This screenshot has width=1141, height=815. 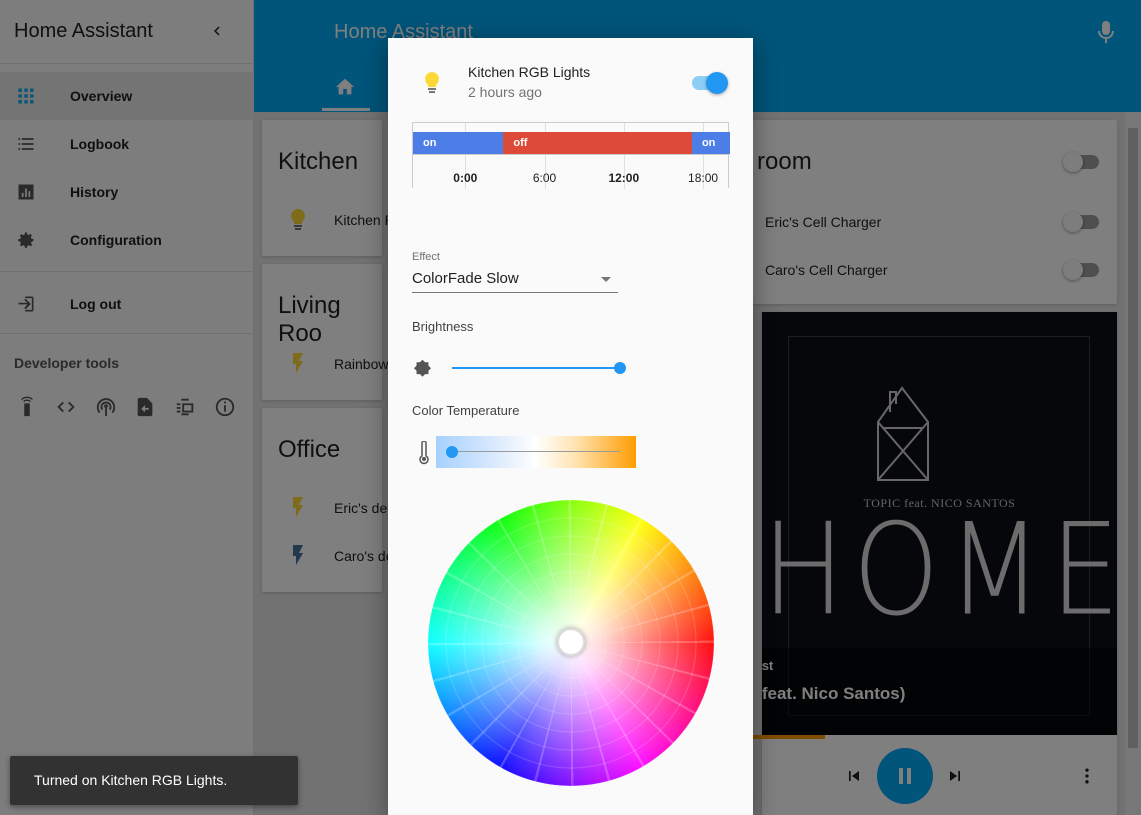 What do you see at coordinates (465, 178) in the screenshot?
I see `timeline-tick-label: 0:00` at bounding box center [465, 178].